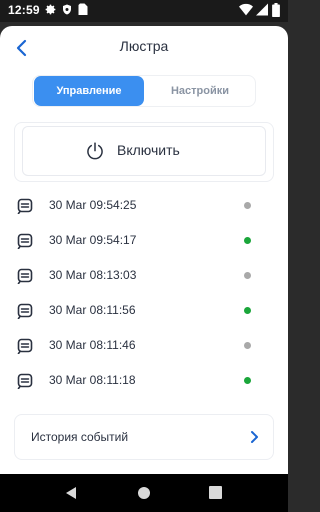  I want to click on event-row: 30 Mar 08:11:56, so click(144, 311).